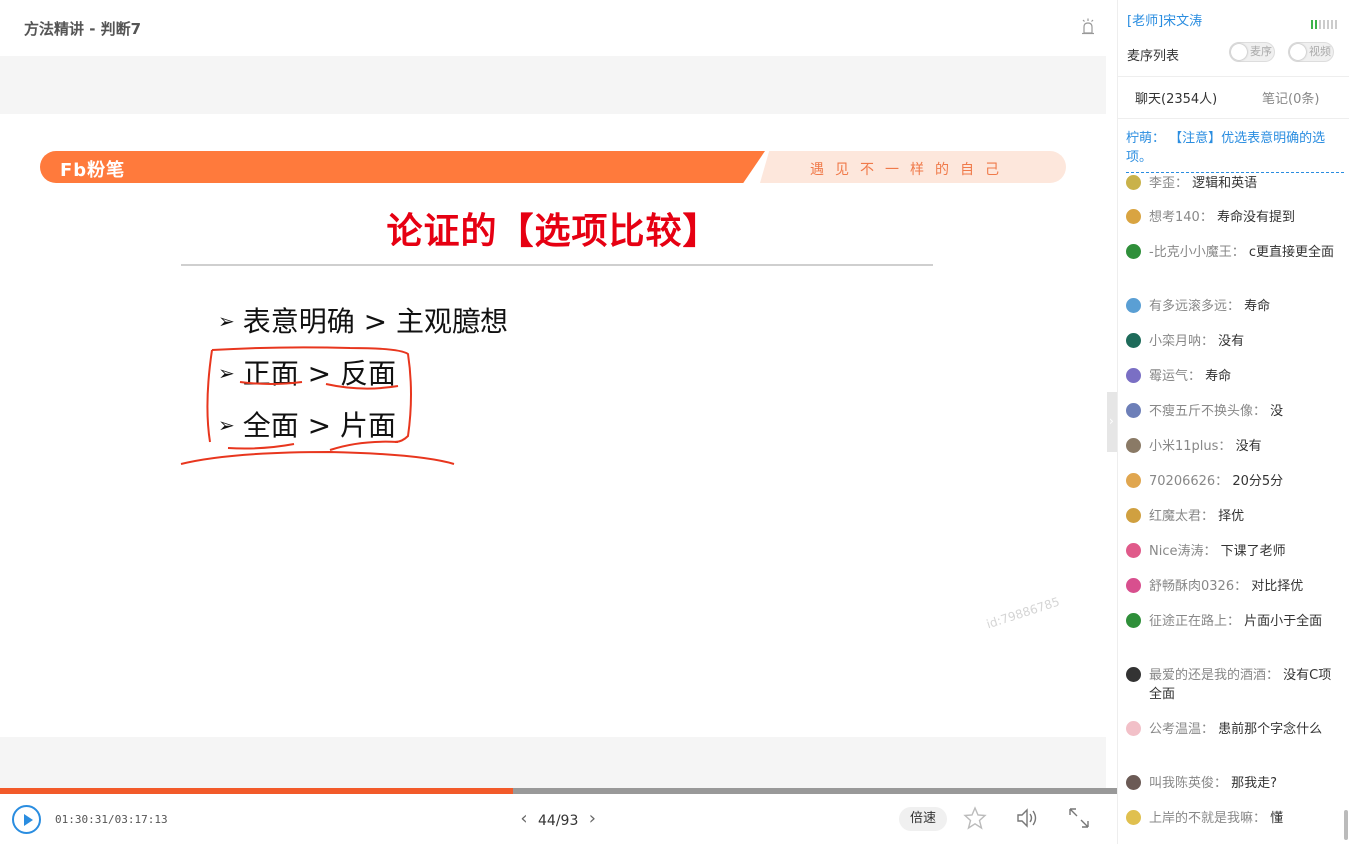  Describe the element at coordinates (402, 167) in the screenshot. I see `slide-banner` at that location.